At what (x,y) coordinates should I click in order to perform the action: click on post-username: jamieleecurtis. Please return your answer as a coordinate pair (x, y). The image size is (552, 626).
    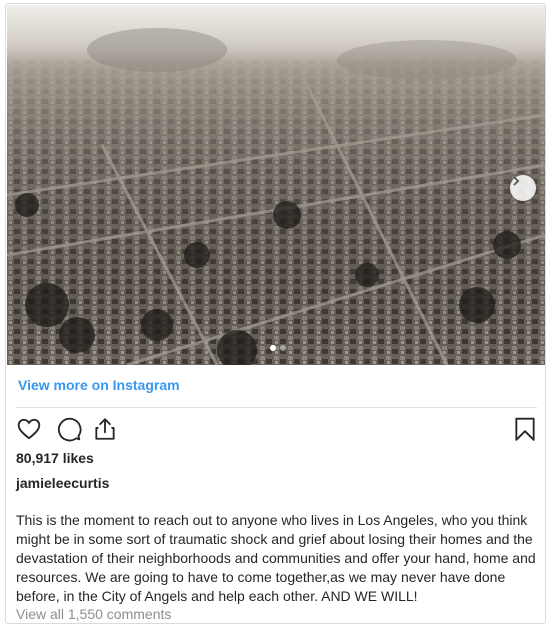
    Looking at the image, I should click on (62, 483).